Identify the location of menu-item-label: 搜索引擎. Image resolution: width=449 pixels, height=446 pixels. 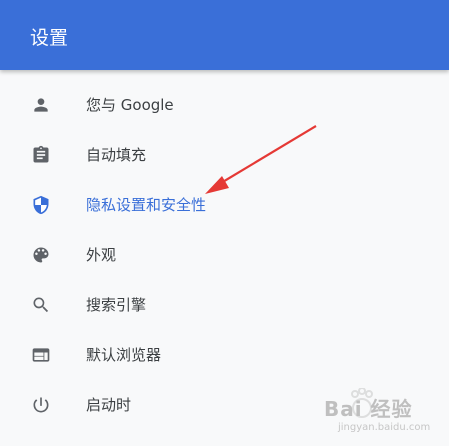
(116, 305).